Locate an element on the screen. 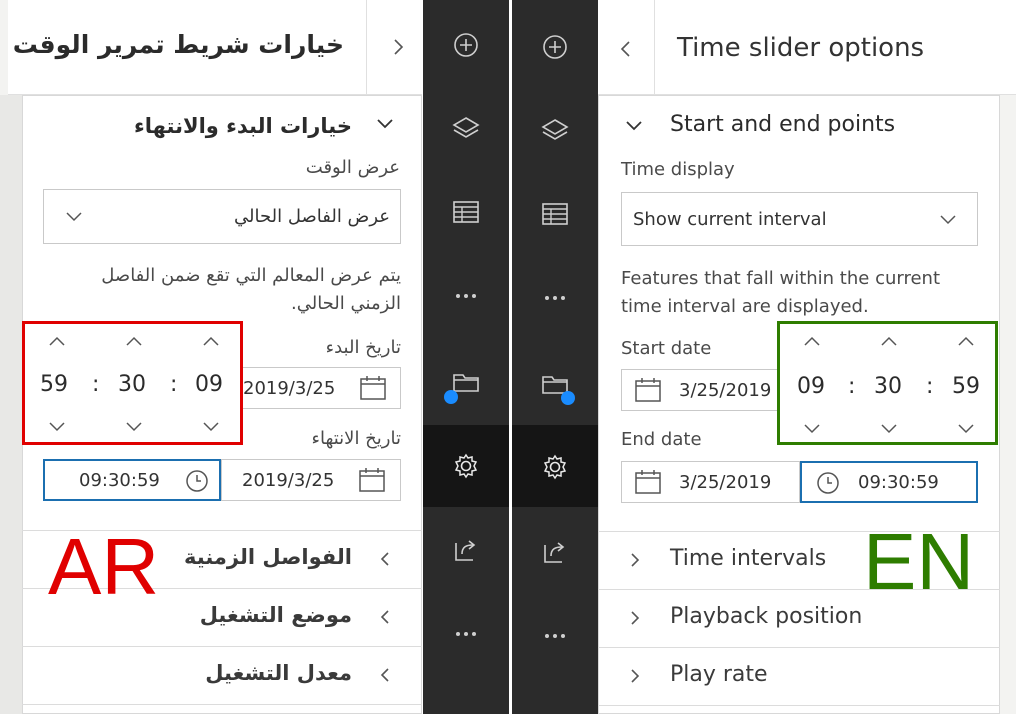 This screenshot has height=714, width=1016. ar-picker-sep: : is located at coordinates (96, 384).